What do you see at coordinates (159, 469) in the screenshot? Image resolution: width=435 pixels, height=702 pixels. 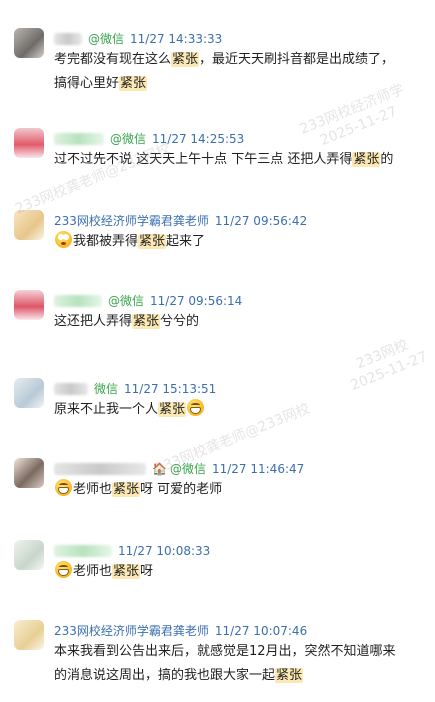 I see `house-icon: 🏠` at bounding box center [159, 469].